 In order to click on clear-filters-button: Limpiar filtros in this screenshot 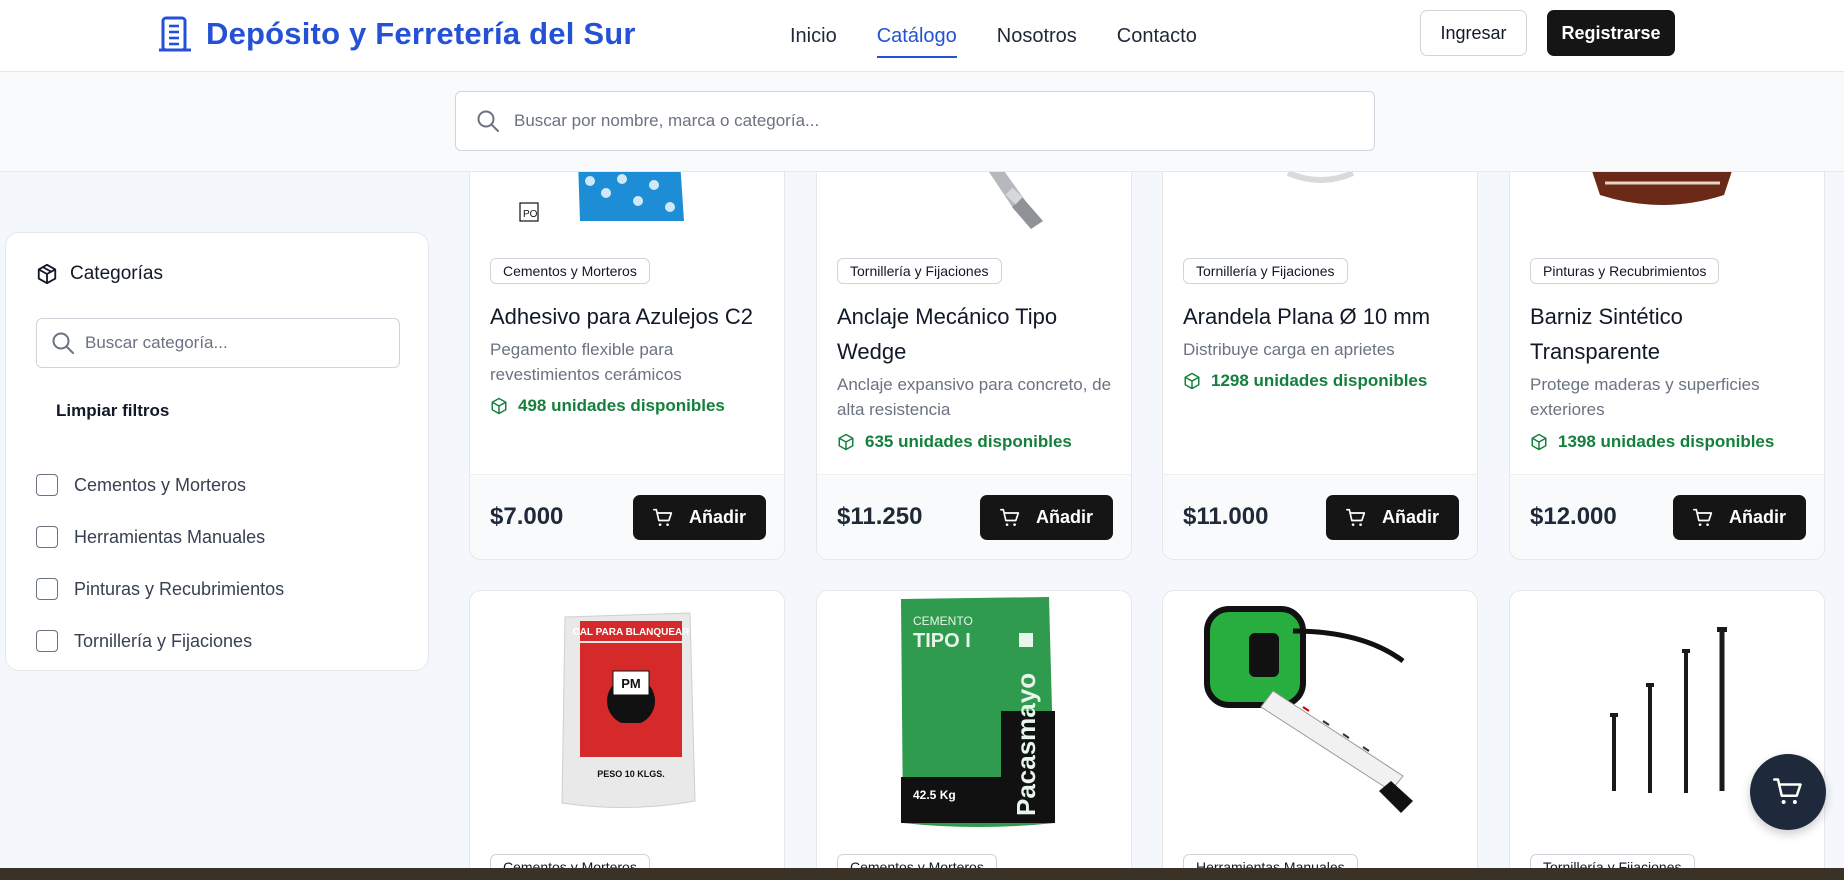, I will do `click(112, 411)`.